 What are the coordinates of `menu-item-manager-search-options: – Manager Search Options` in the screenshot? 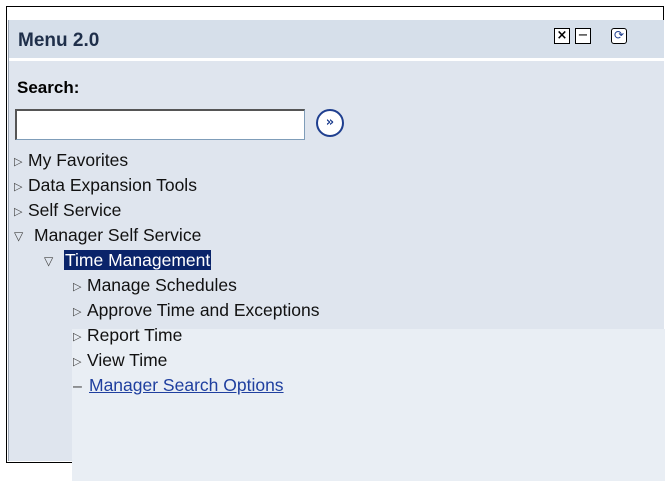 It's located at (178, 385).